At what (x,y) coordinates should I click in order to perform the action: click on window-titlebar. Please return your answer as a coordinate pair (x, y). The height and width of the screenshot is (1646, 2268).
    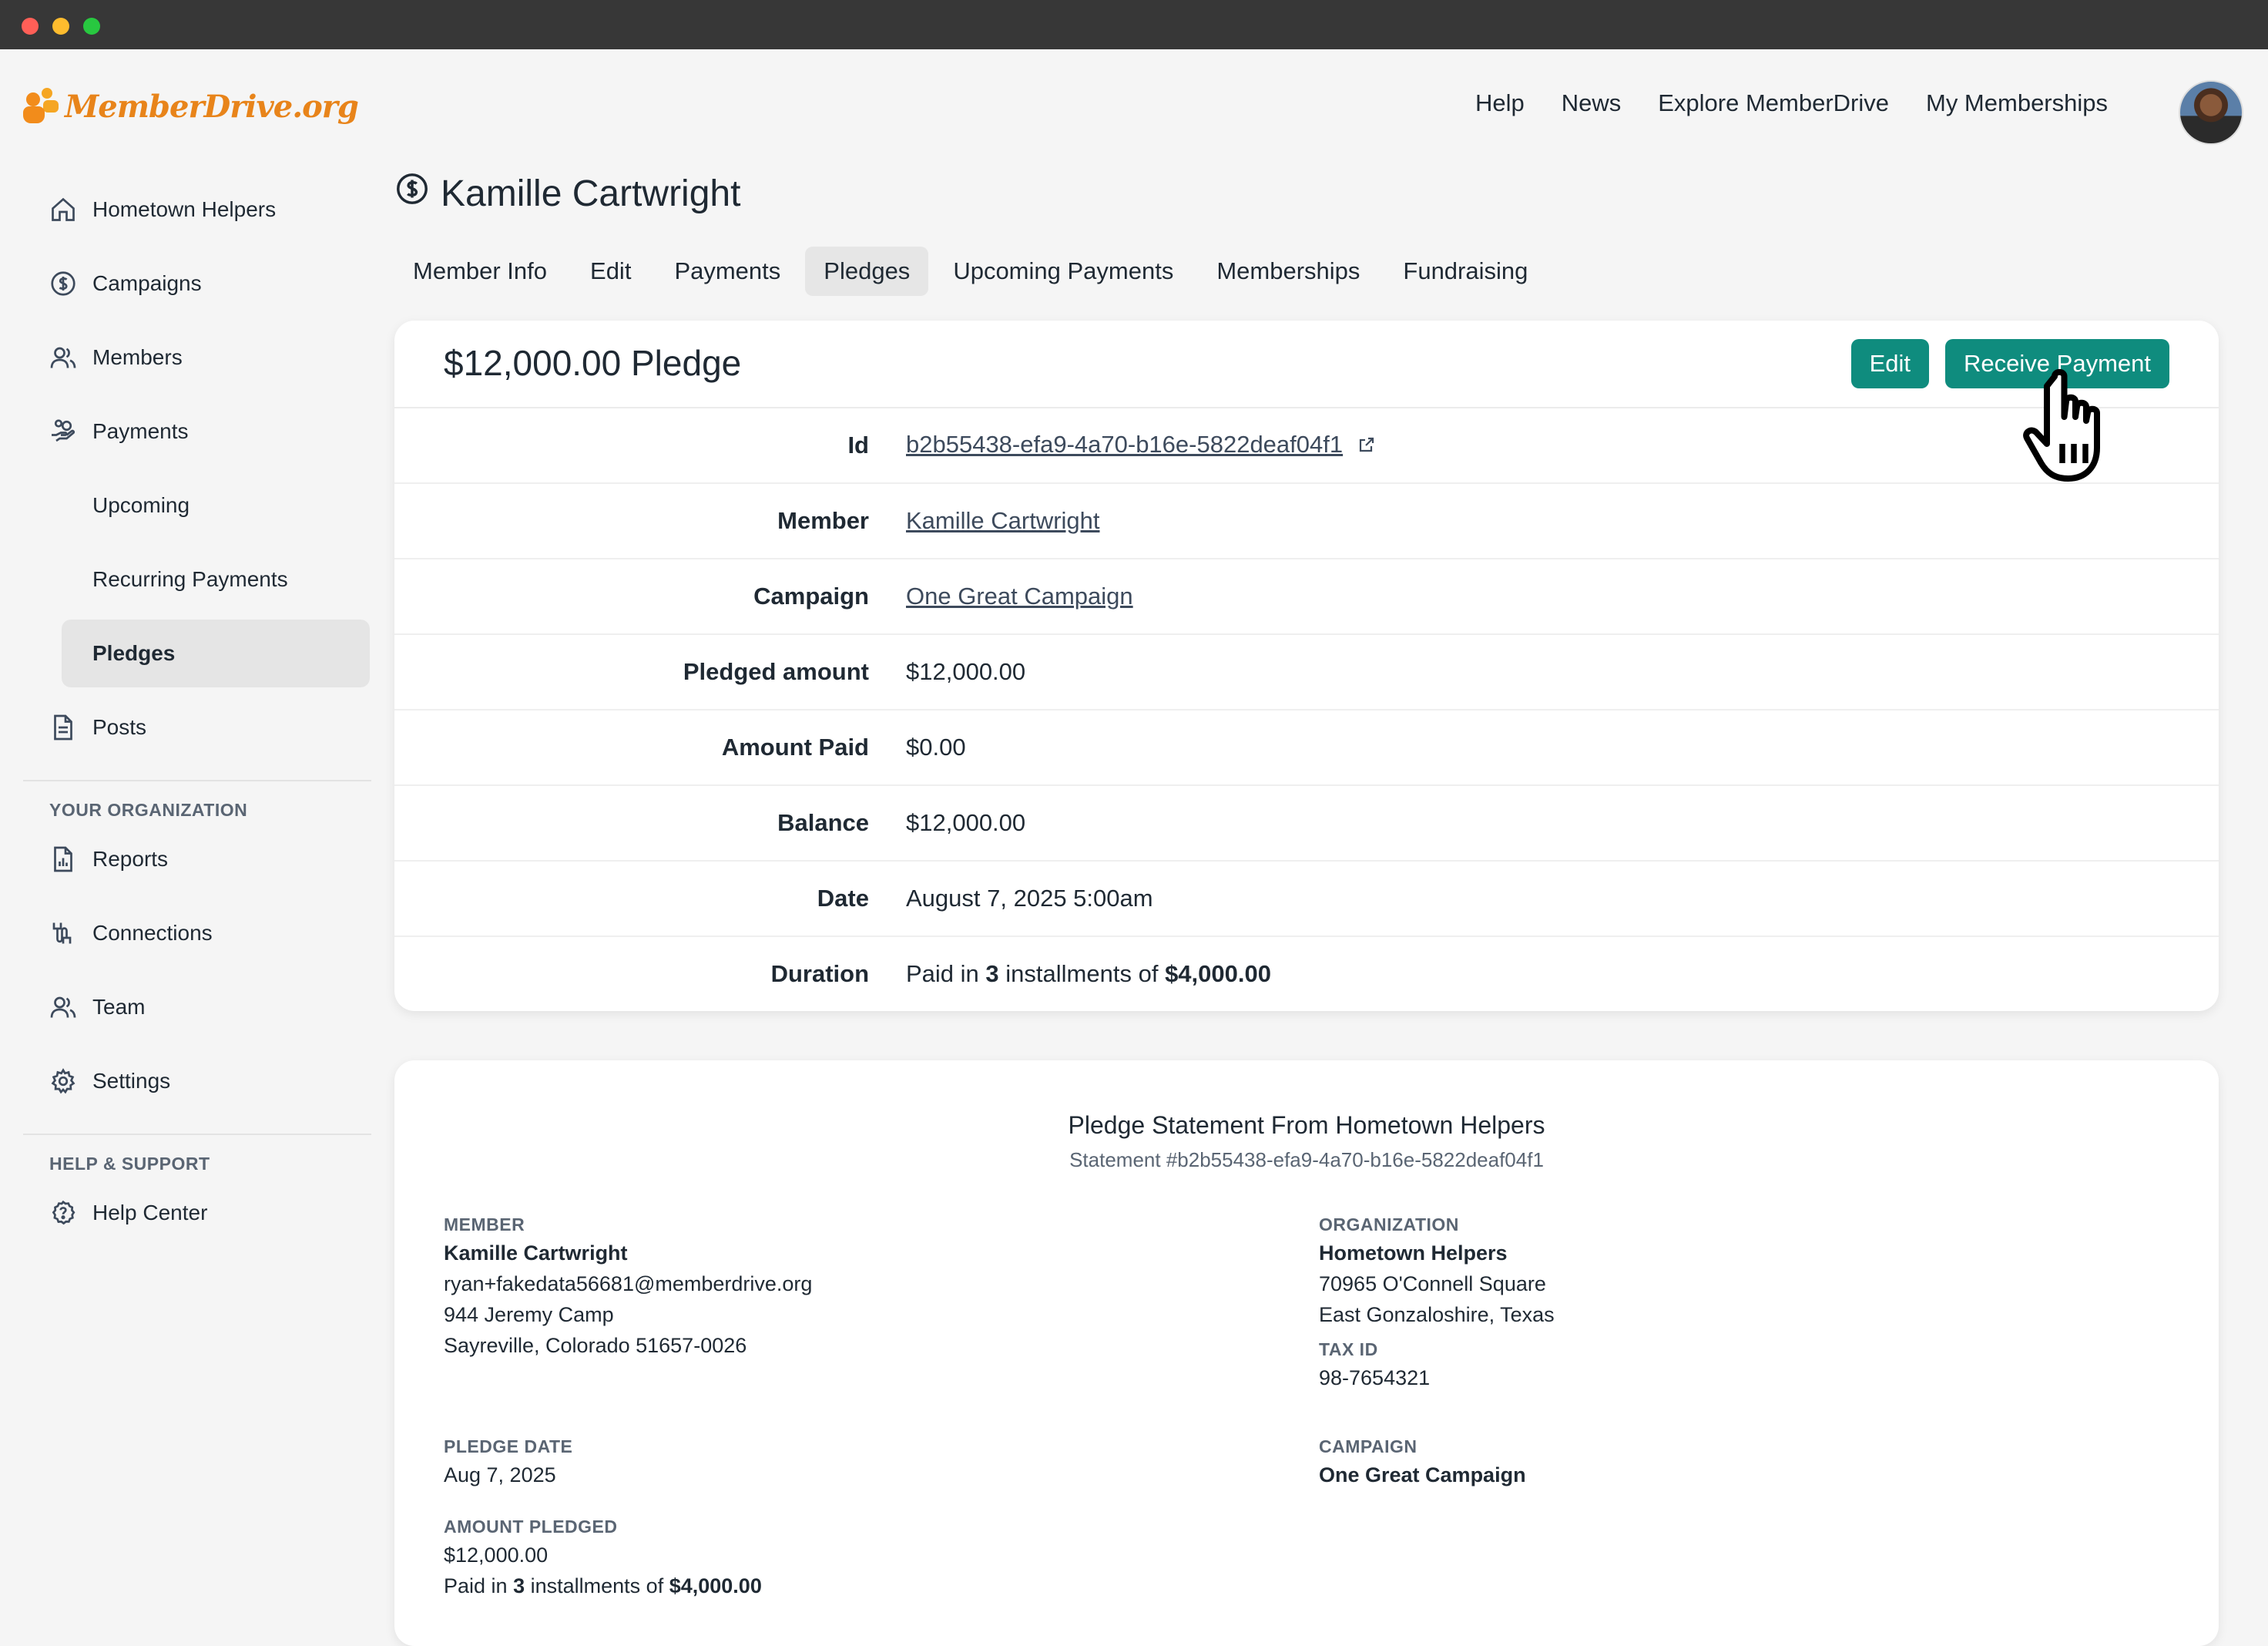
    Looking at the image, I should click on (1134, 25).